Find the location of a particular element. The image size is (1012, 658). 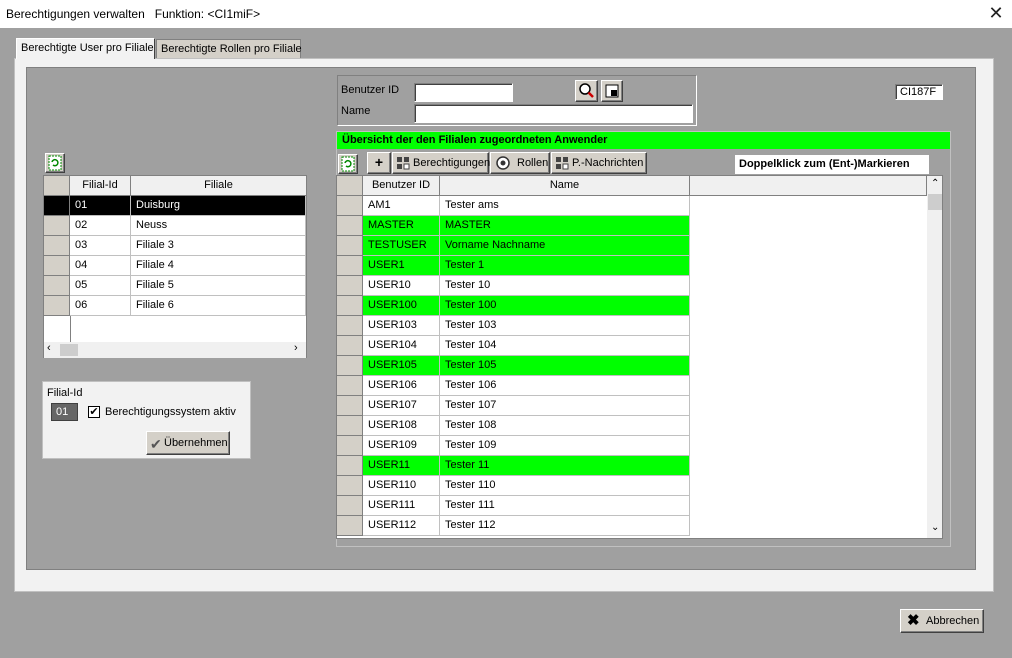

active-checkbox: ✔ is located at coordinates (94, 412).